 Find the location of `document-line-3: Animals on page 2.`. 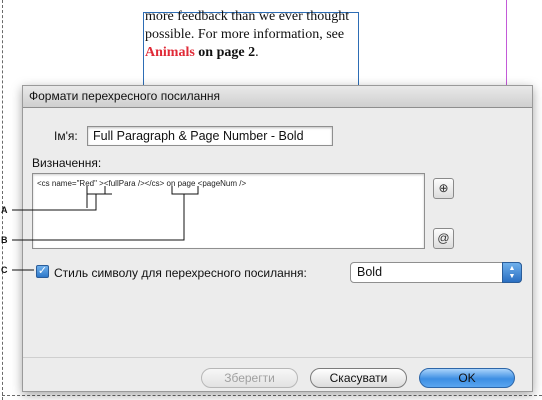

document-line-3: Animals on page 2. is located at coordinates (256, 53).